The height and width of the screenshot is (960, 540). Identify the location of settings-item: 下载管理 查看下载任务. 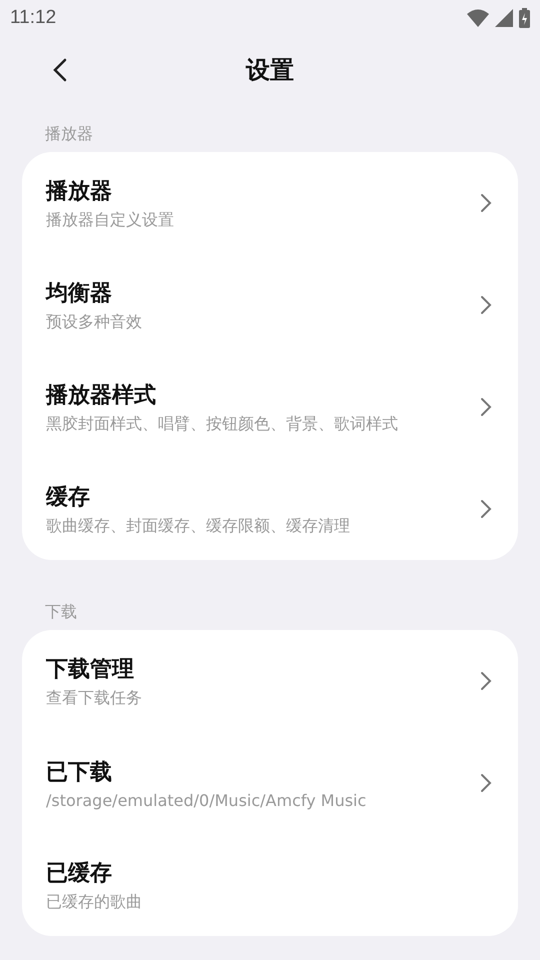
(270, 681).